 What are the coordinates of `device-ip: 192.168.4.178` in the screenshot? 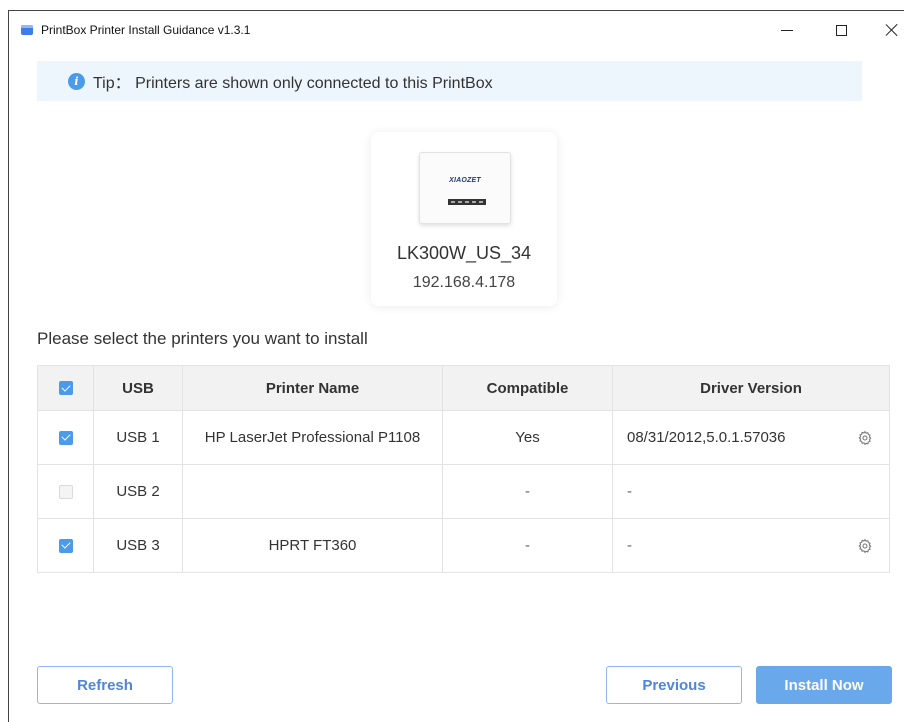 It's located at (464, 282).